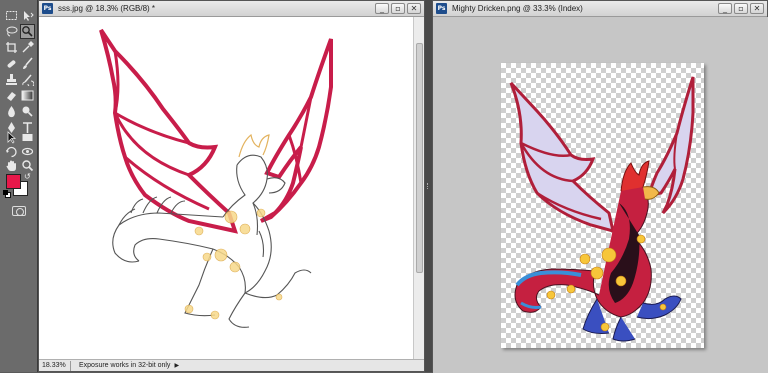  What do you see at coordinates (11, 137) in the screenshot?
I see `path-selection-icon` at bounding box center [11, 137].